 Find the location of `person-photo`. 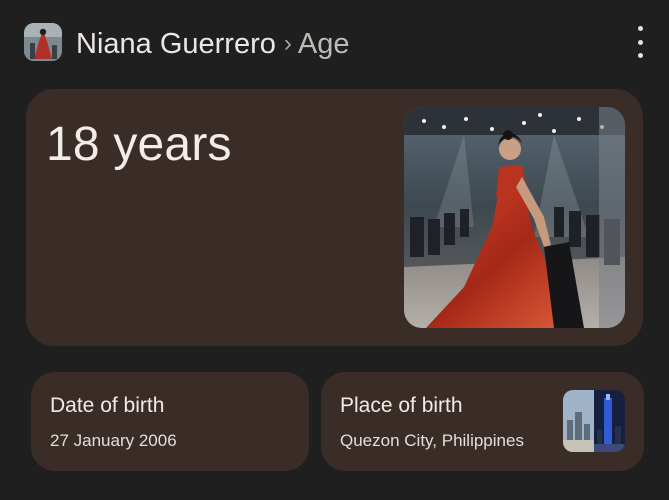

person-photo is located at coordinates (514, 217).